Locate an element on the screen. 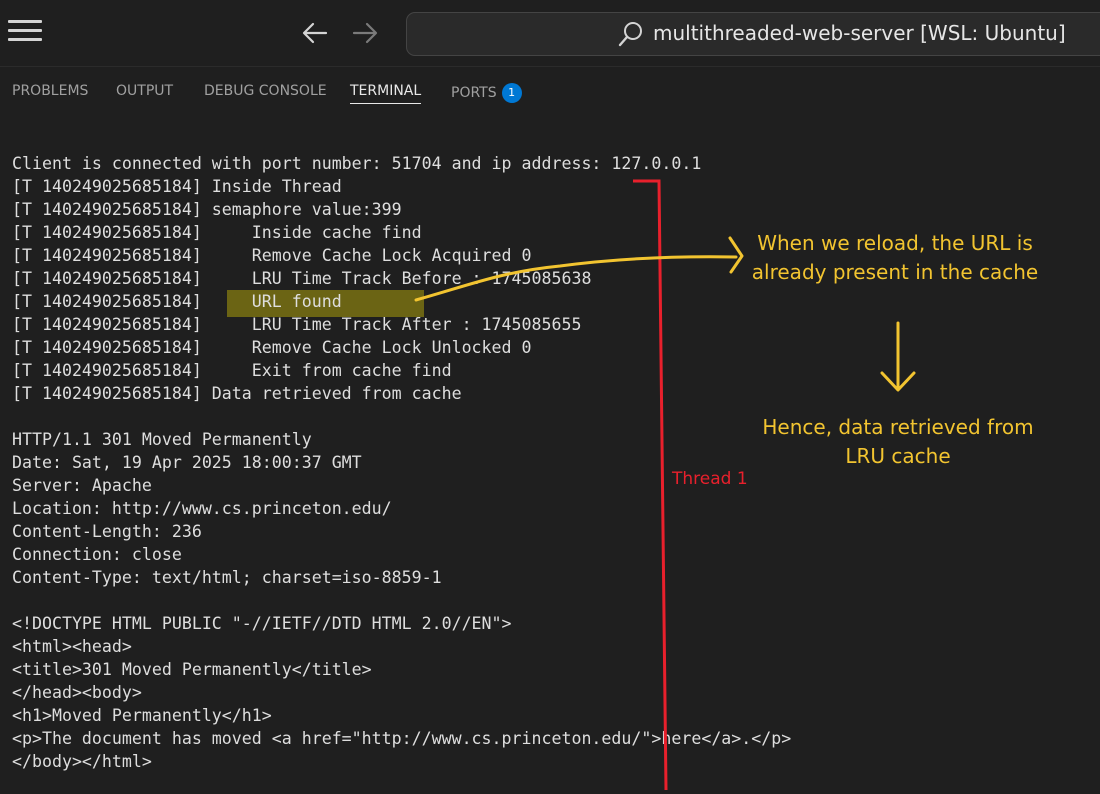  terminal-line: </body></html> is located at coordinates (82, 761).